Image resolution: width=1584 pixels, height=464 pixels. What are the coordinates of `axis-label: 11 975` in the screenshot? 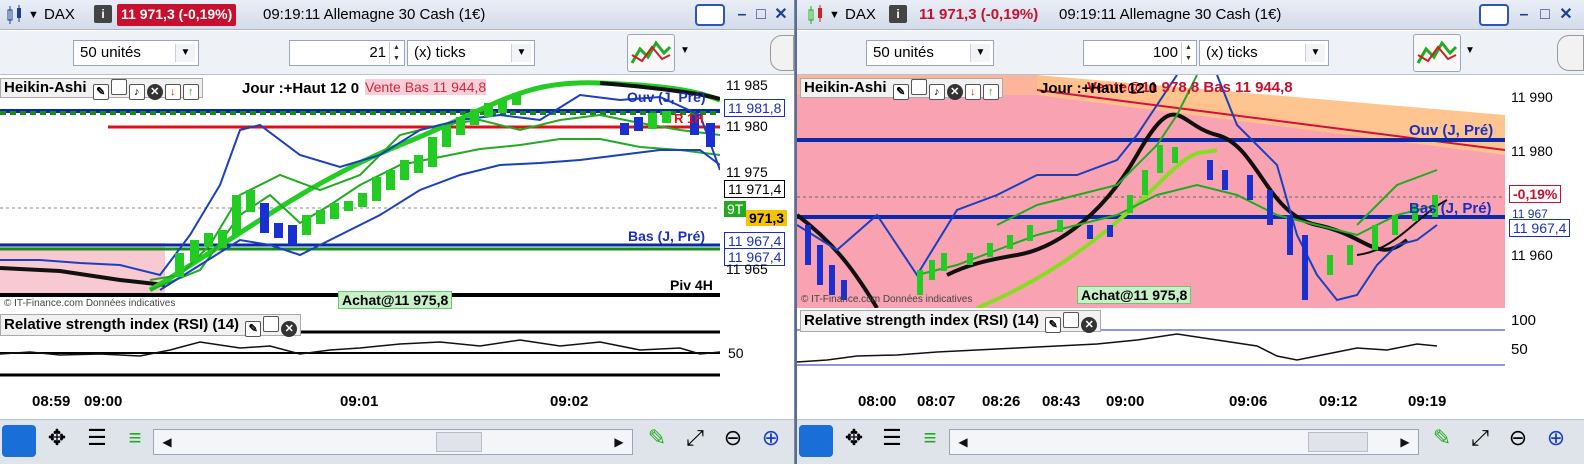 It's located at (747, 172).